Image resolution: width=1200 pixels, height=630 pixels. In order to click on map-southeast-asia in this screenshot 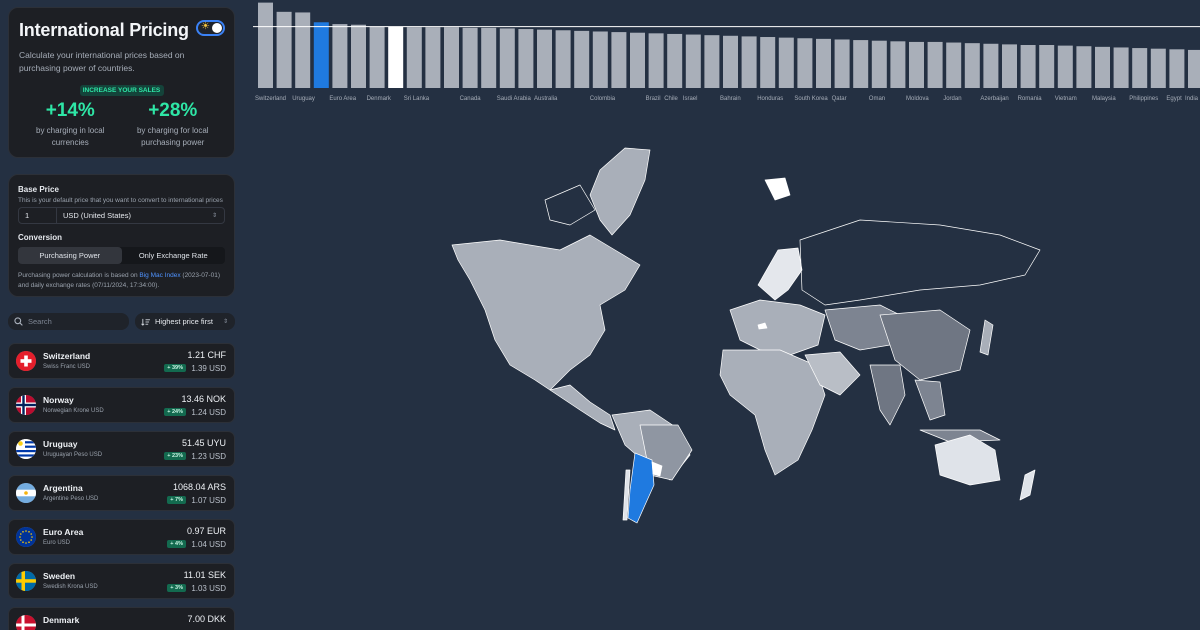, I will do `click(930, 400)`.